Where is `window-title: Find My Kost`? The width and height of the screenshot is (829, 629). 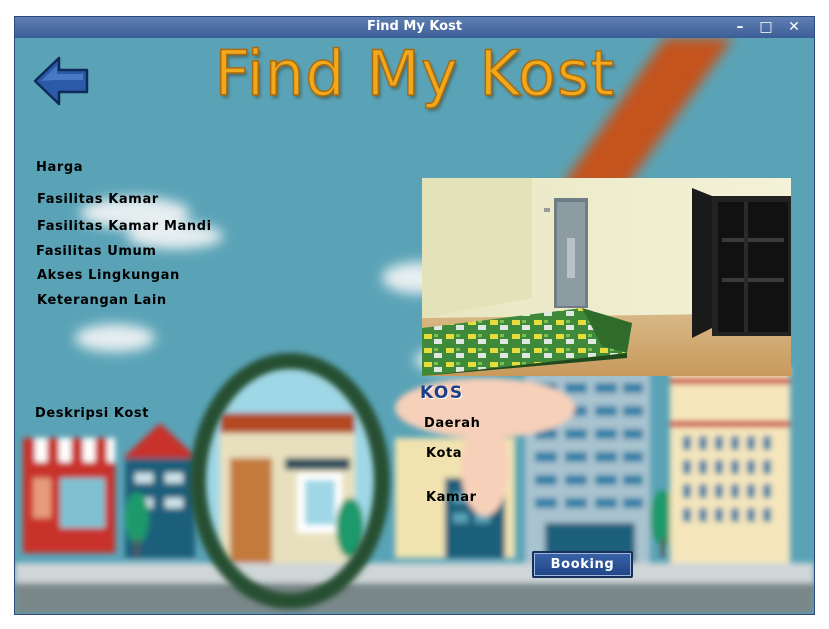
window-title: Find My Kost is located at coordinates (414, 26).